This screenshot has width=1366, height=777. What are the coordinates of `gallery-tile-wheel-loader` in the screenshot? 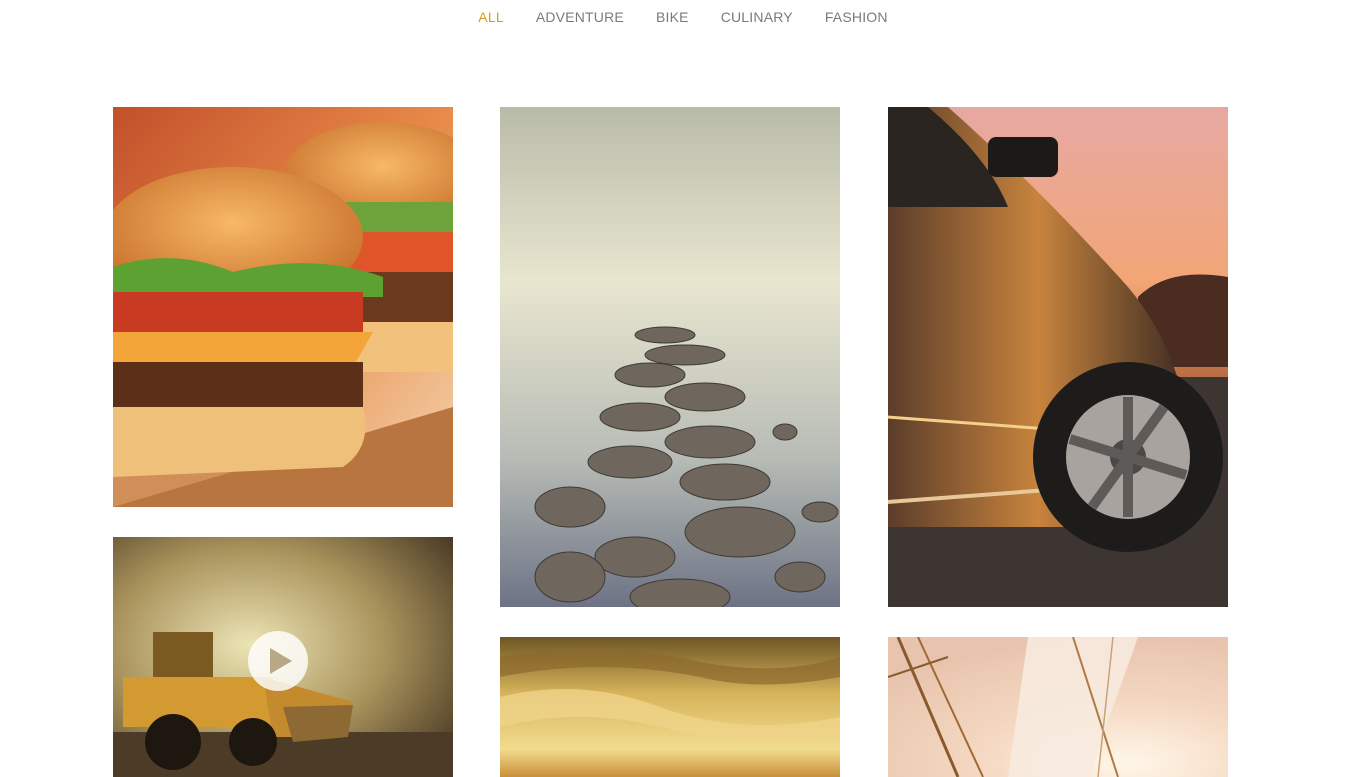 It's located at (283, 657).